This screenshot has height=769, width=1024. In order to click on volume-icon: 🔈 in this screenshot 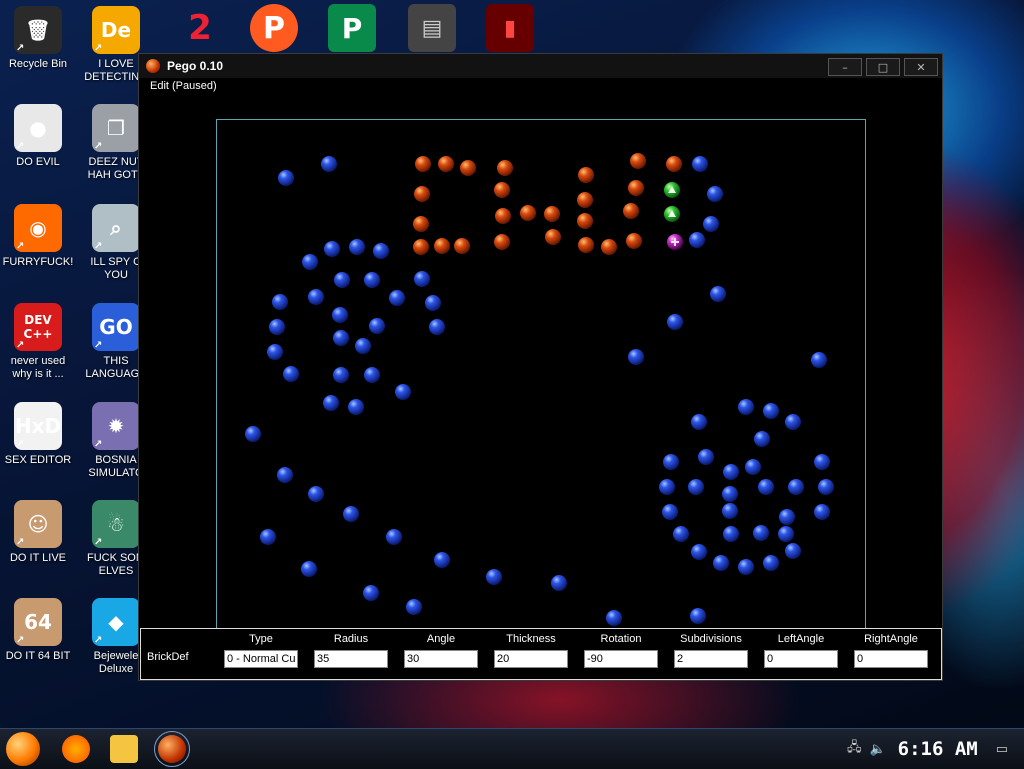, I will do `click(877, 749)`.